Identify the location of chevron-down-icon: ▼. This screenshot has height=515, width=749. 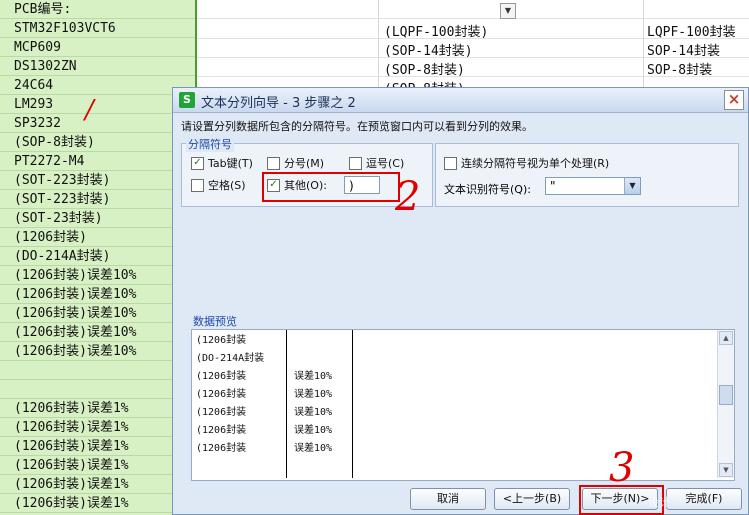
(632, 186).